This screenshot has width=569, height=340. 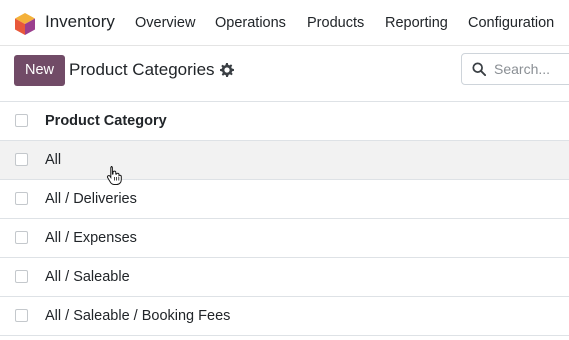 What do you see at coordinates (53, 160) in the screenshot?
I see `category-name: All` at bounding box center [53, 160].